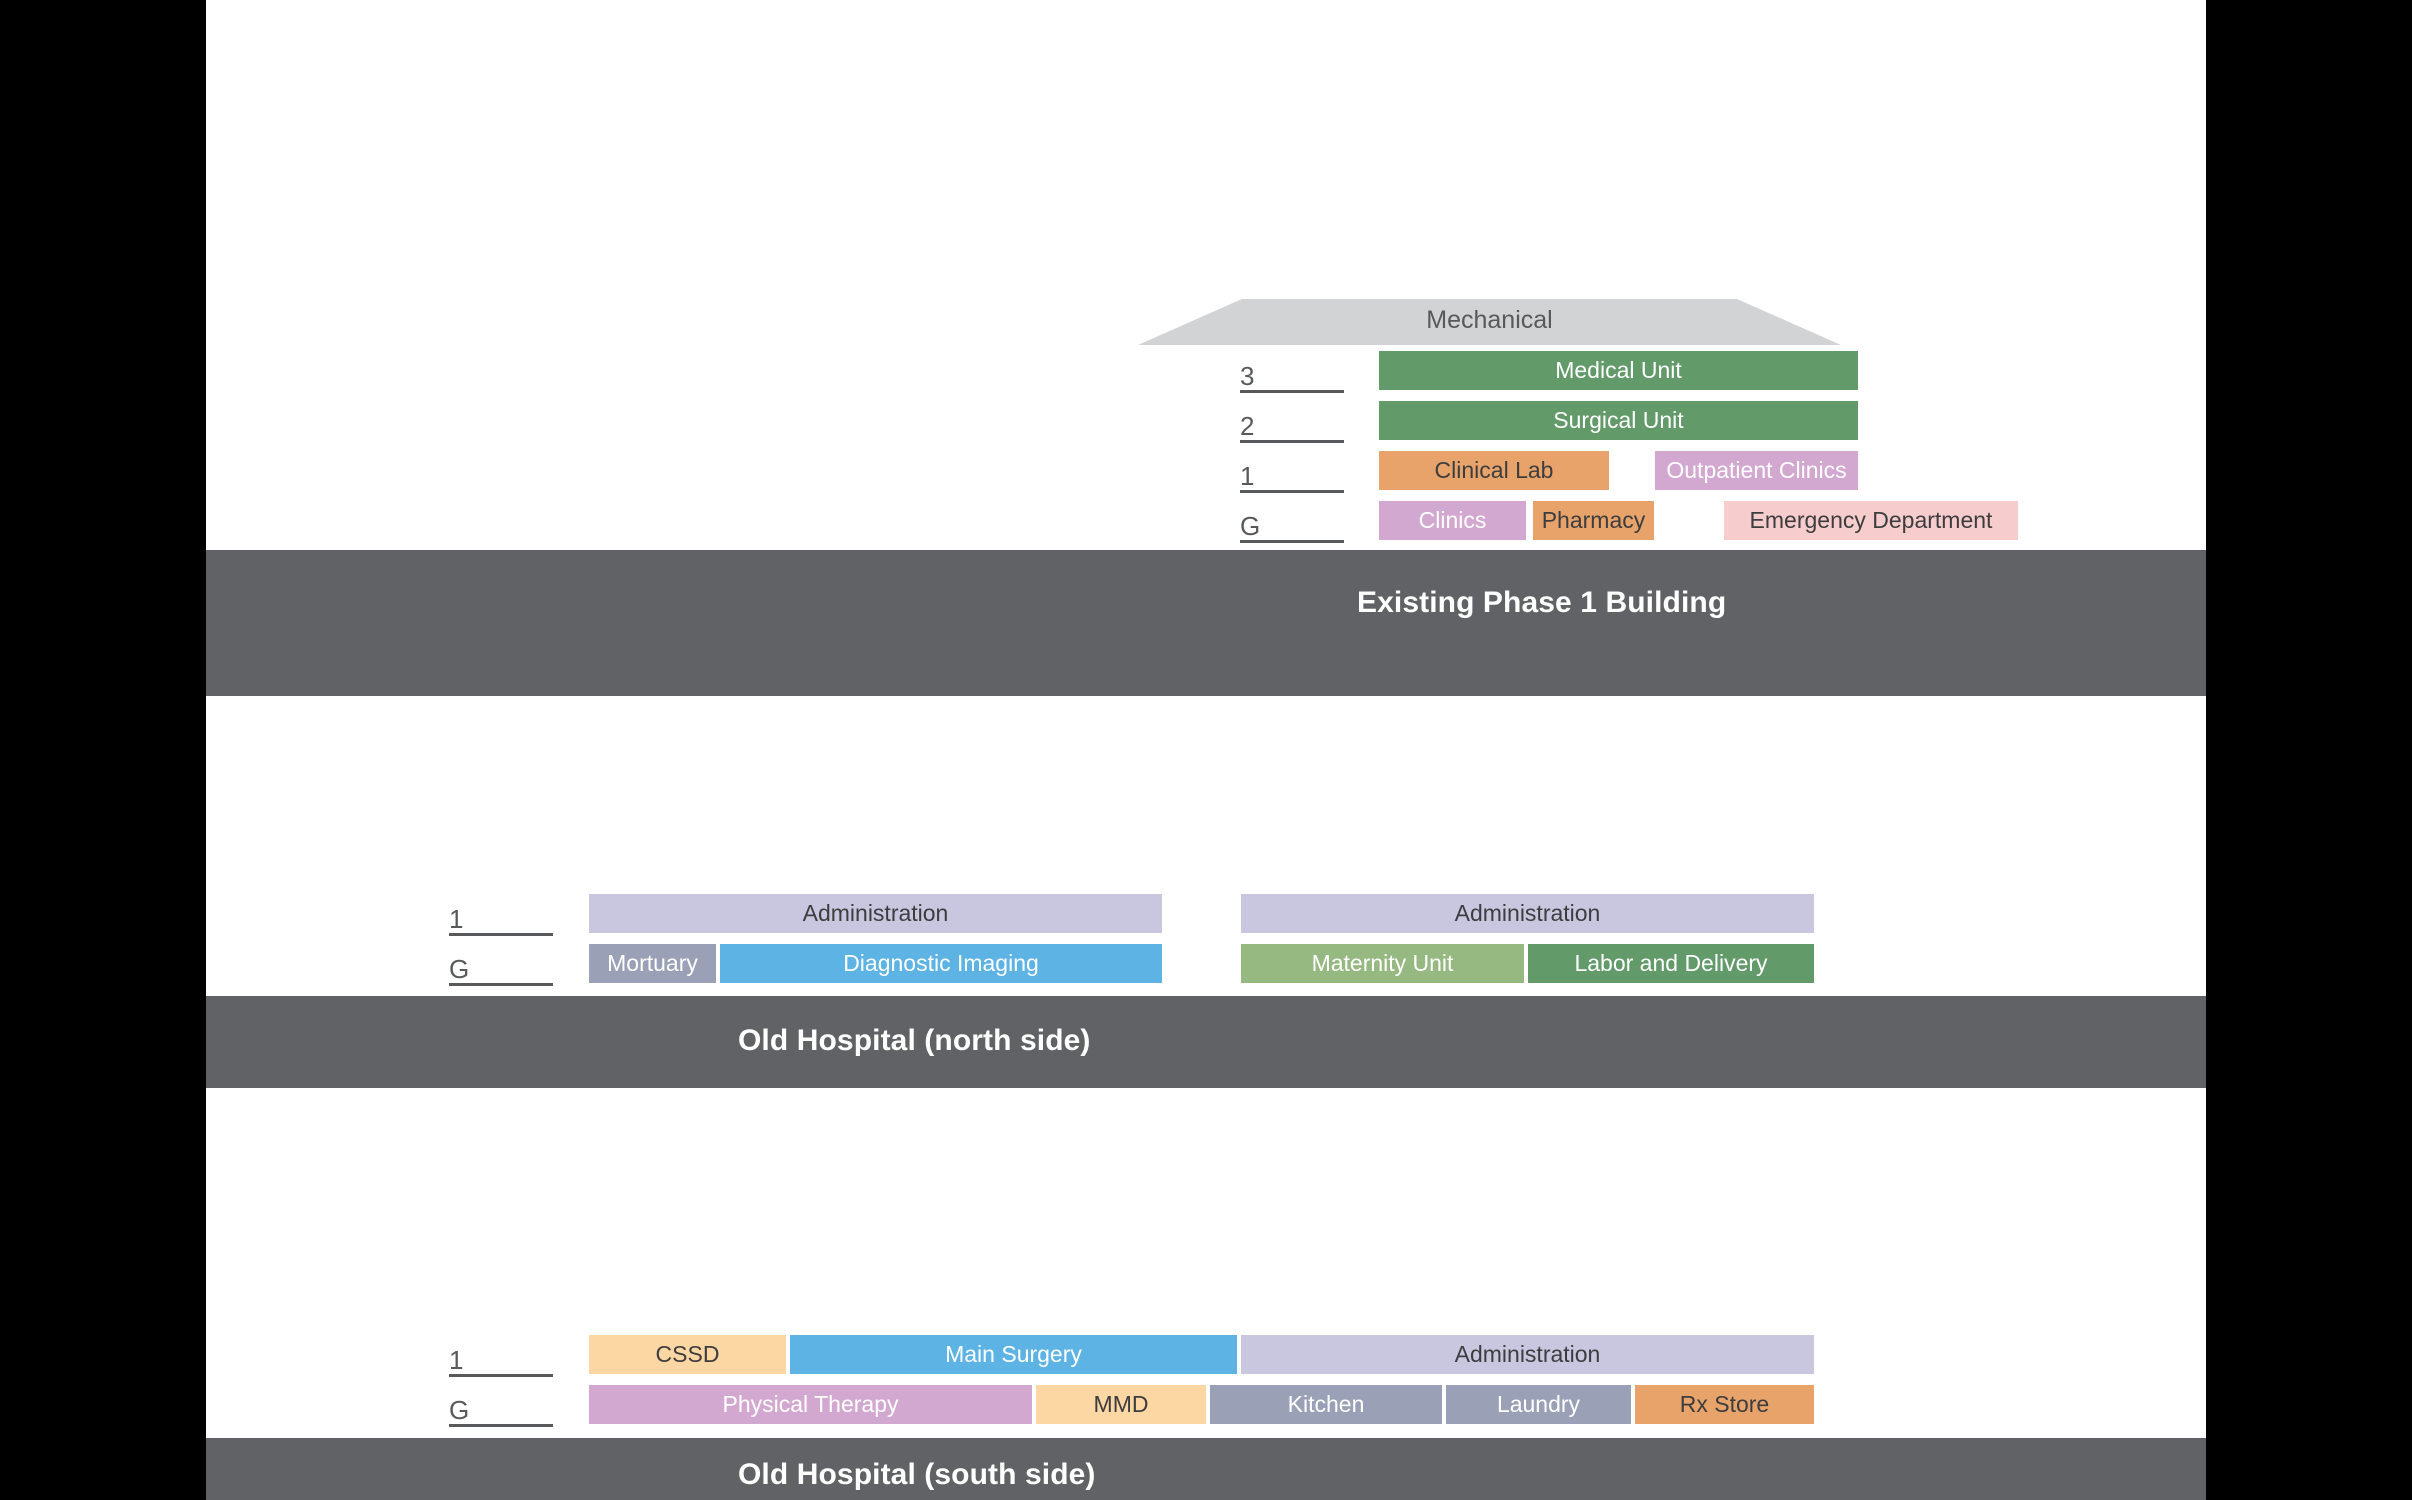 Image resolution: width=2412 pixels, height=1500 pixels. What do you see at coordinates (1382, 963) in the screenshot?
I see `room-maternity-unit: Maternity Unit` at bounding box center [1382, 963].